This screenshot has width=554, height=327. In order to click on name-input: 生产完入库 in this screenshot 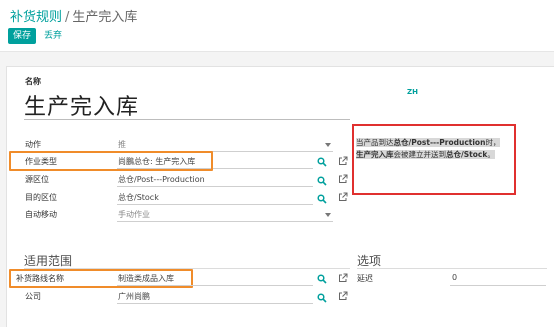, I will do `click(81, 105)`.